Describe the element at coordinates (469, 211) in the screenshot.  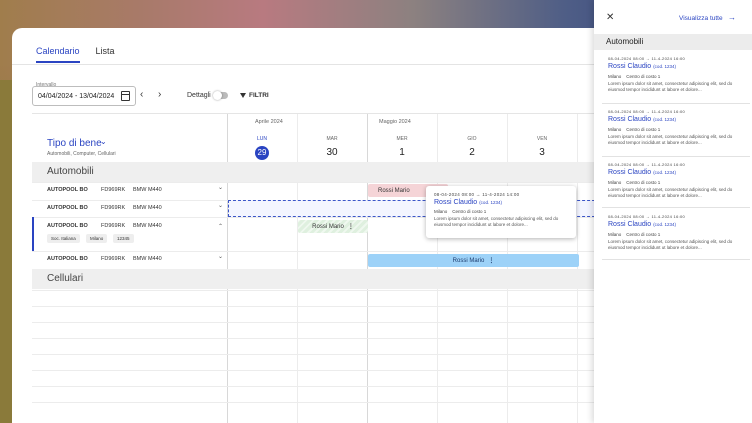
I see `popover-cost-center: Centro di costo 1` at that location.